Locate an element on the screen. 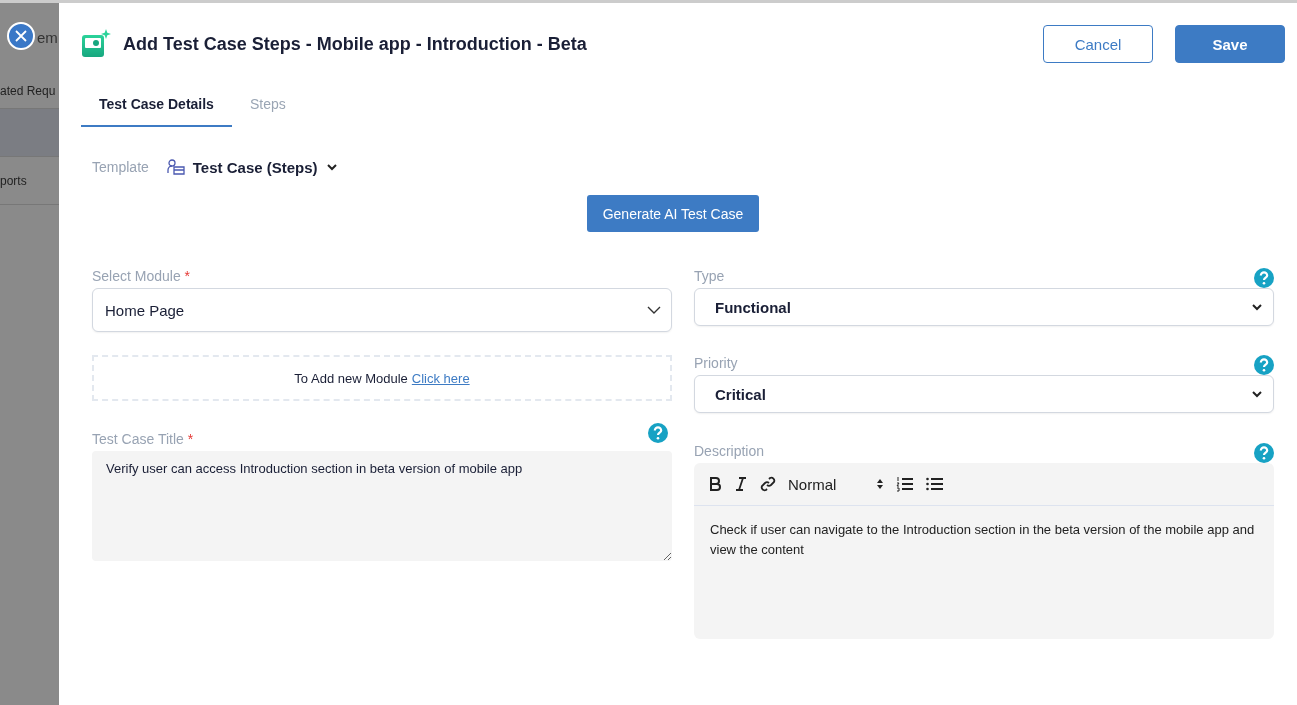 The height and width of the screenshot is (705, 1297). bold-icon is located at coordinates (715, 484).